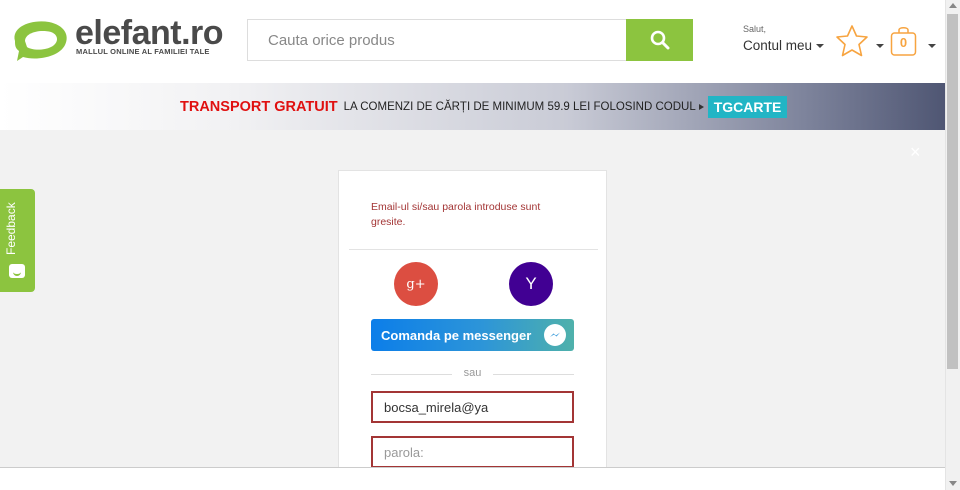 The height and width of the screenshot is (490, 960). I want to click on scrollbar-thumb, so click(952, 191).